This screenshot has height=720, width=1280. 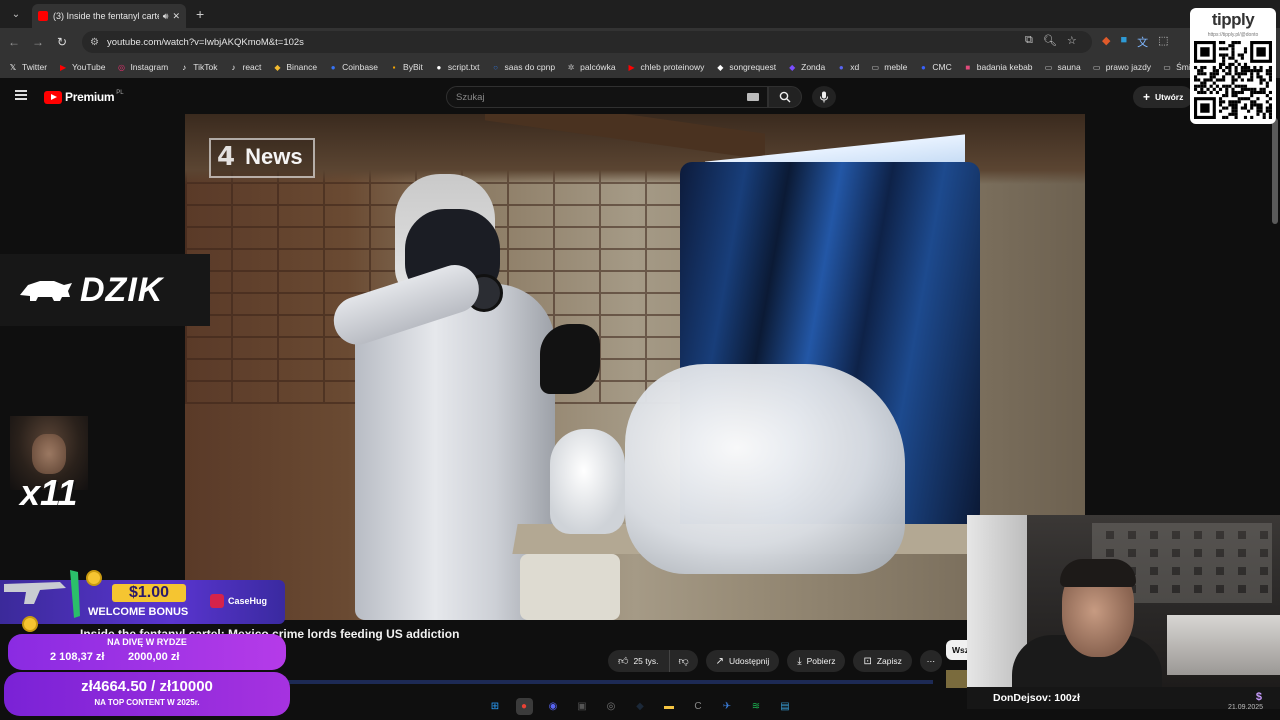 I want to click on bookmark-11: ▶ chleb proteinowy, so click(x=666, y=67).